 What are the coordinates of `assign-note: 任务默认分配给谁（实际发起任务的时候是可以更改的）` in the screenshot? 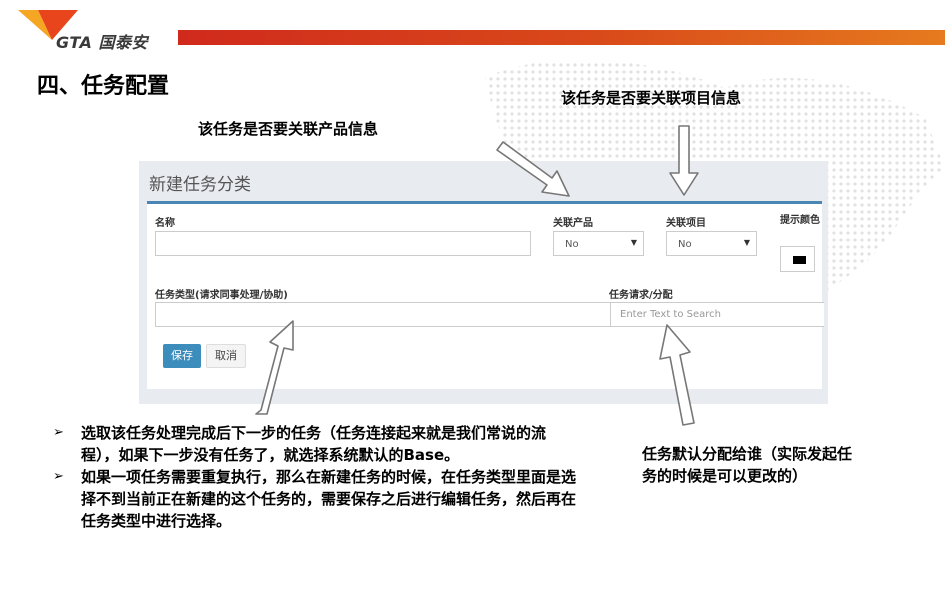 It's located at (747, 465).